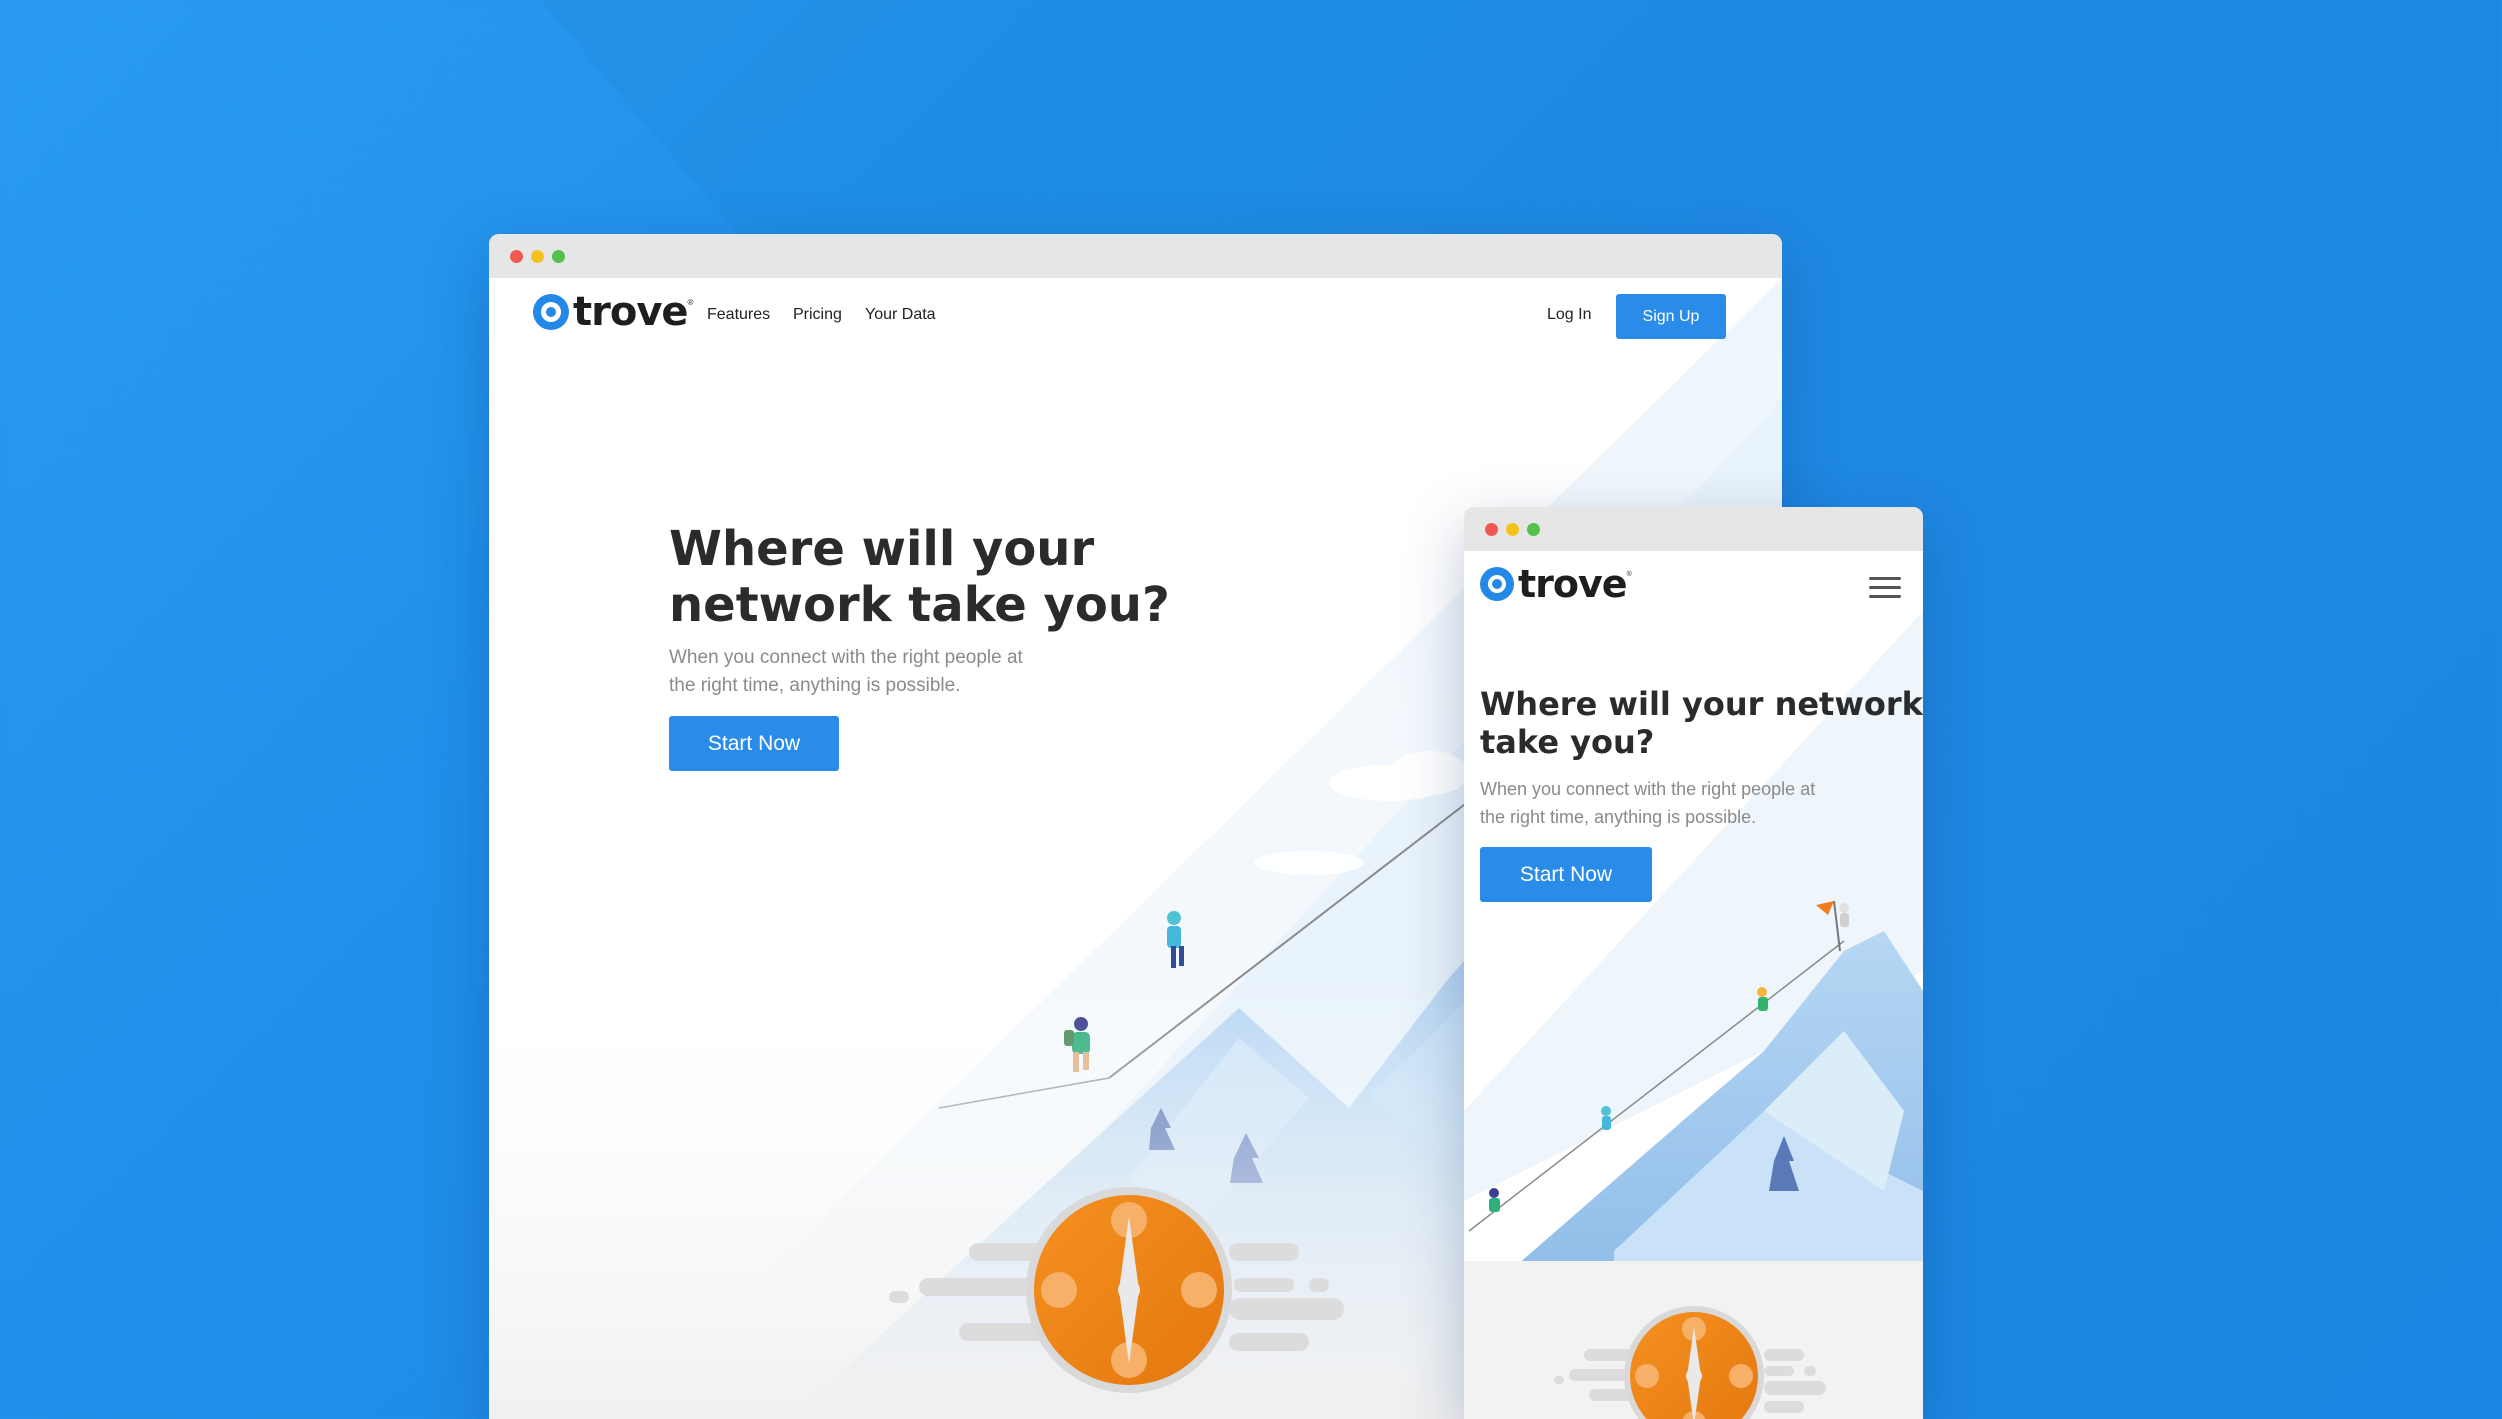 This screenshot has width=2502, height=1419. I want to click on nav-pricing: Pricing, so click(817, 315).